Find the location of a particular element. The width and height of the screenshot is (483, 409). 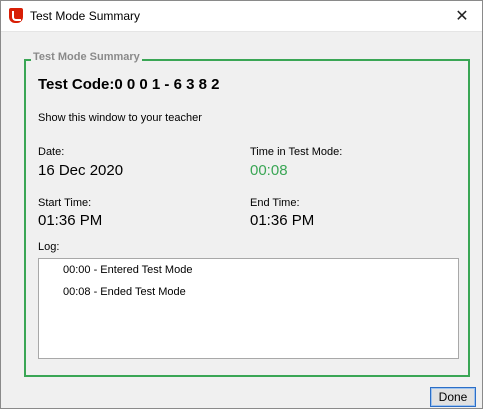

start-time-value: 01:36 PM is located at coordinates (70, 220).